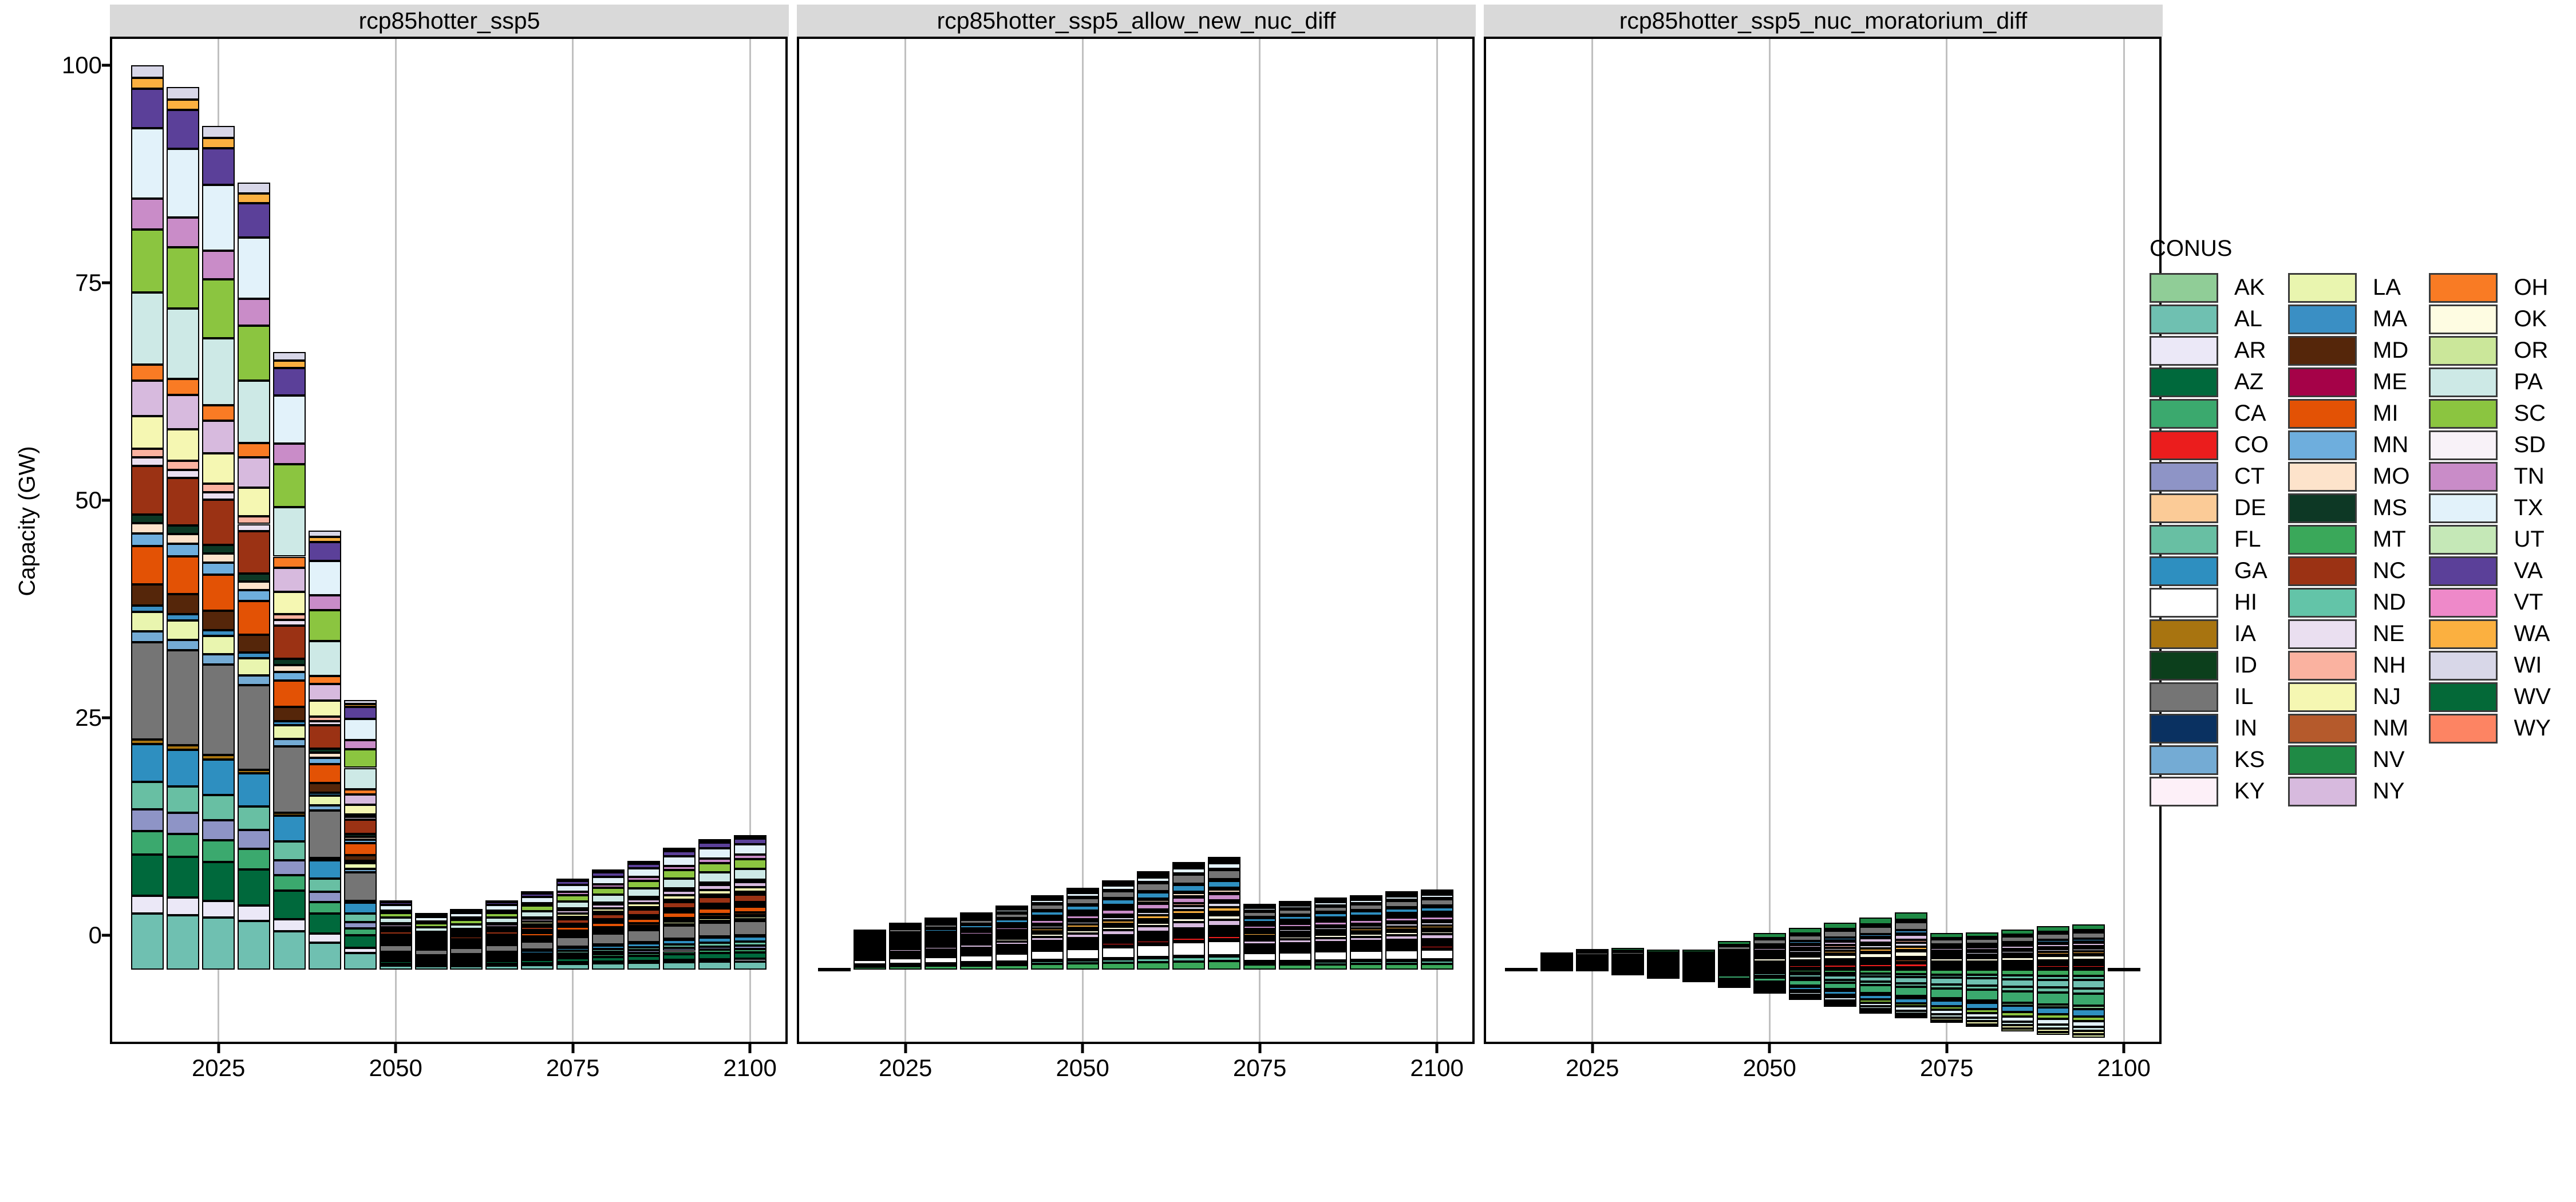 This screenshot has height=1202, width=2576. What do you see at coordinates (2209, 760) in the screenshot?
I see `legend-item-ks: KS` at bounding box center [2209, 760].